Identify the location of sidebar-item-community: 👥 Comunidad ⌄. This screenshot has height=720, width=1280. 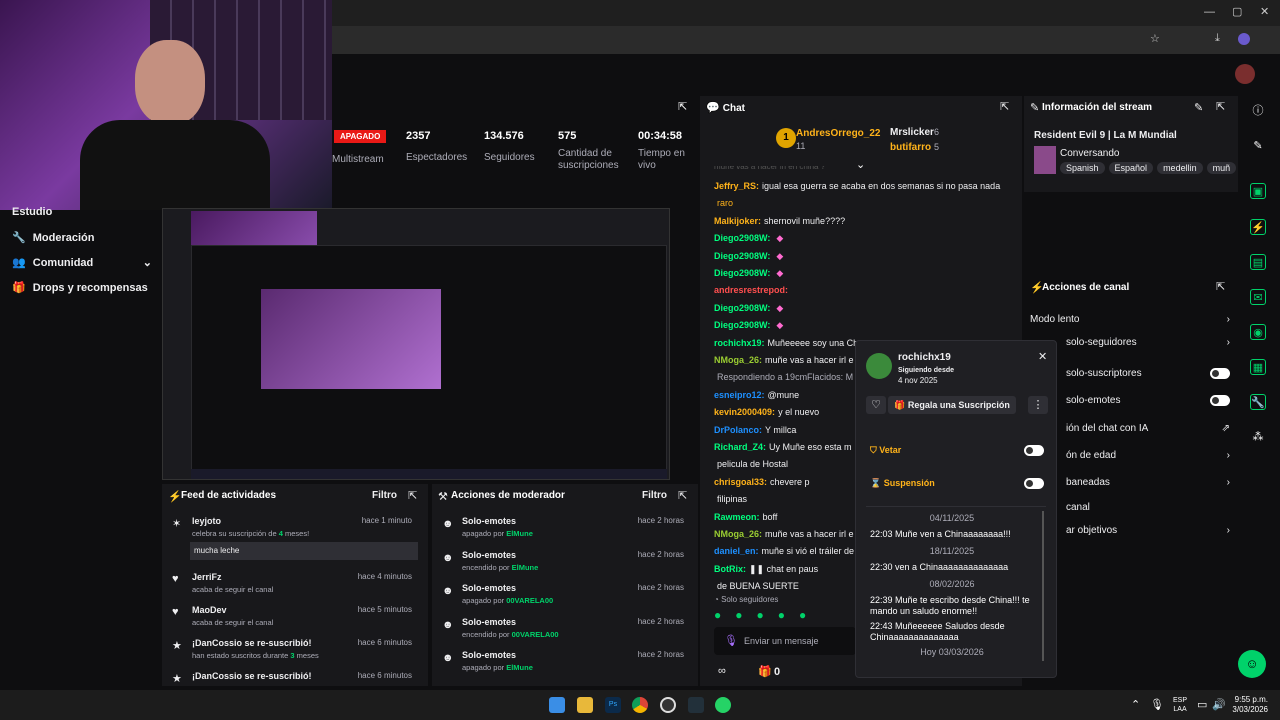
(82, 262).